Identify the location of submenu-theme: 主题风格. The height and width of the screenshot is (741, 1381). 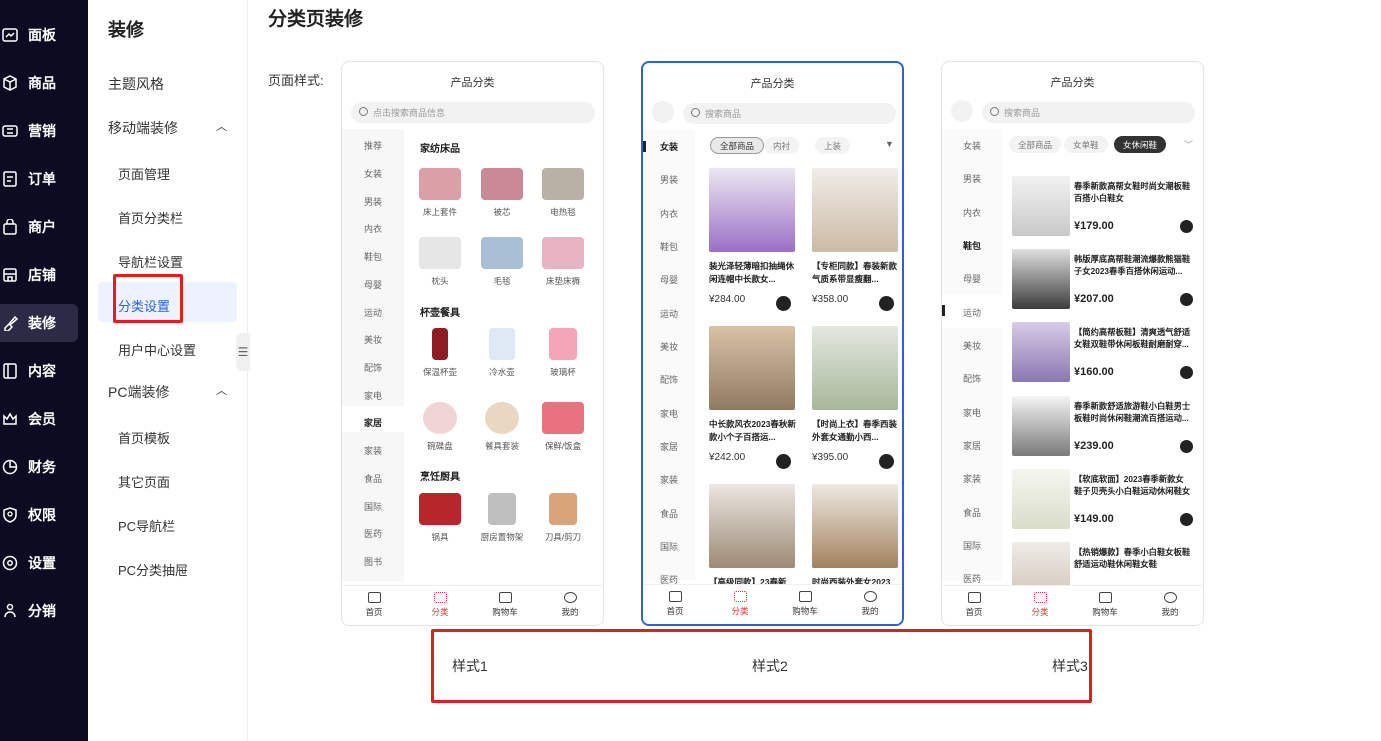
(136, 84).